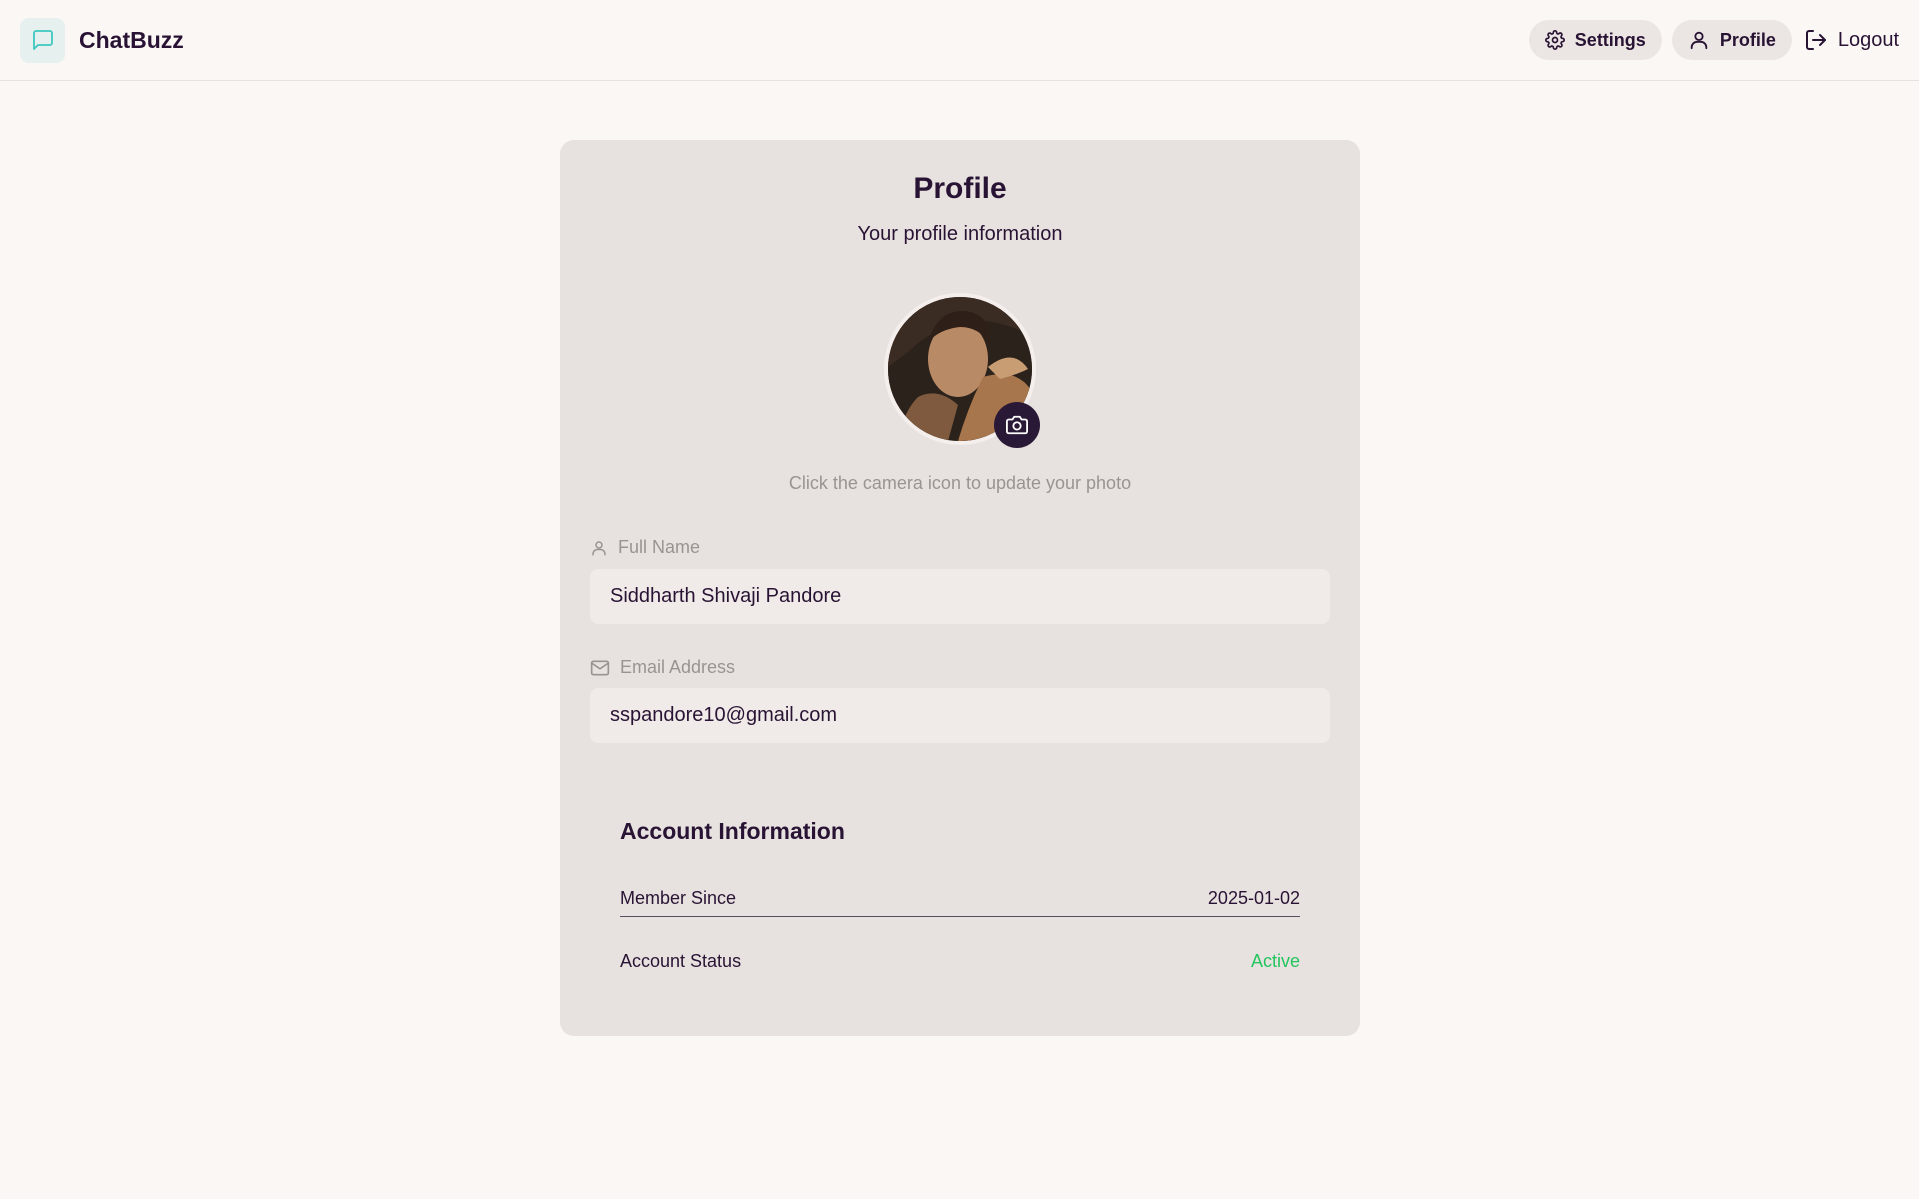 The image size is (1919, 1199). I want to click on message-square-icon, so click(42, 40).